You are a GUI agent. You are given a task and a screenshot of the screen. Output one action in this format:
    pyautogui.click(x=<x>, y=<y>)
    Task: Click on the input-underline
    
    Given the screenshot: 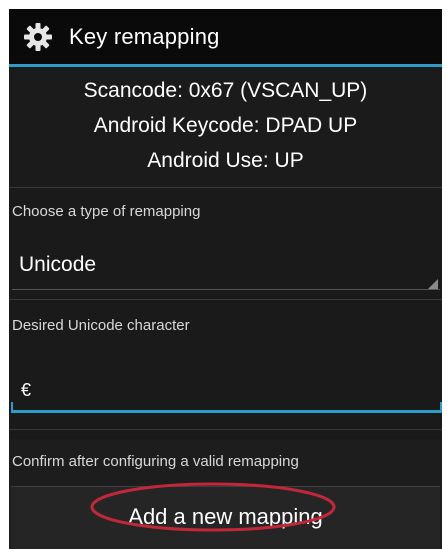 What is the action you would take?
    pyautogui.click(x=226, y=411)
    